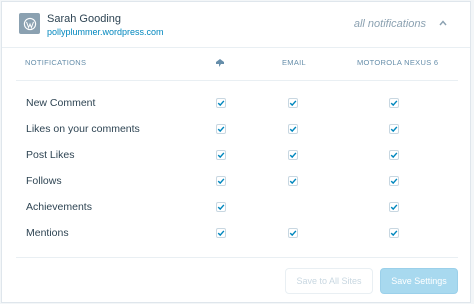 This screenshot has width=474, height=304. Describe the element at coordinates (390, 24) in the screenshot. I see `notification-filter: all notifications` at that location.